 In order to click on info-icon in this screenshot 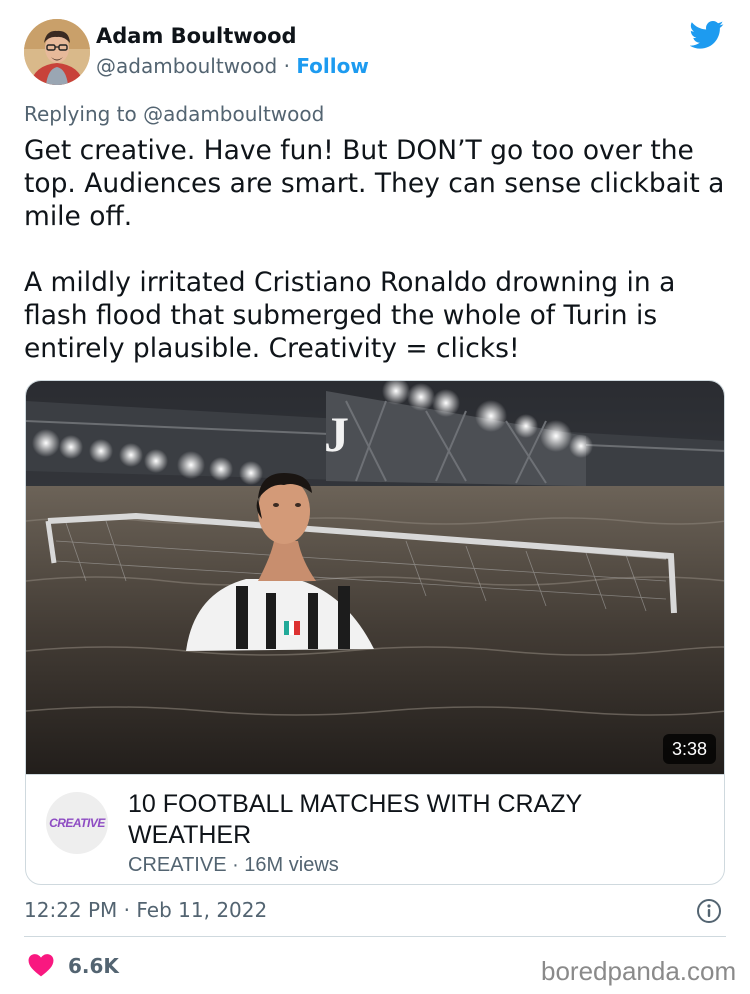, I will do `click(709, 911)`.